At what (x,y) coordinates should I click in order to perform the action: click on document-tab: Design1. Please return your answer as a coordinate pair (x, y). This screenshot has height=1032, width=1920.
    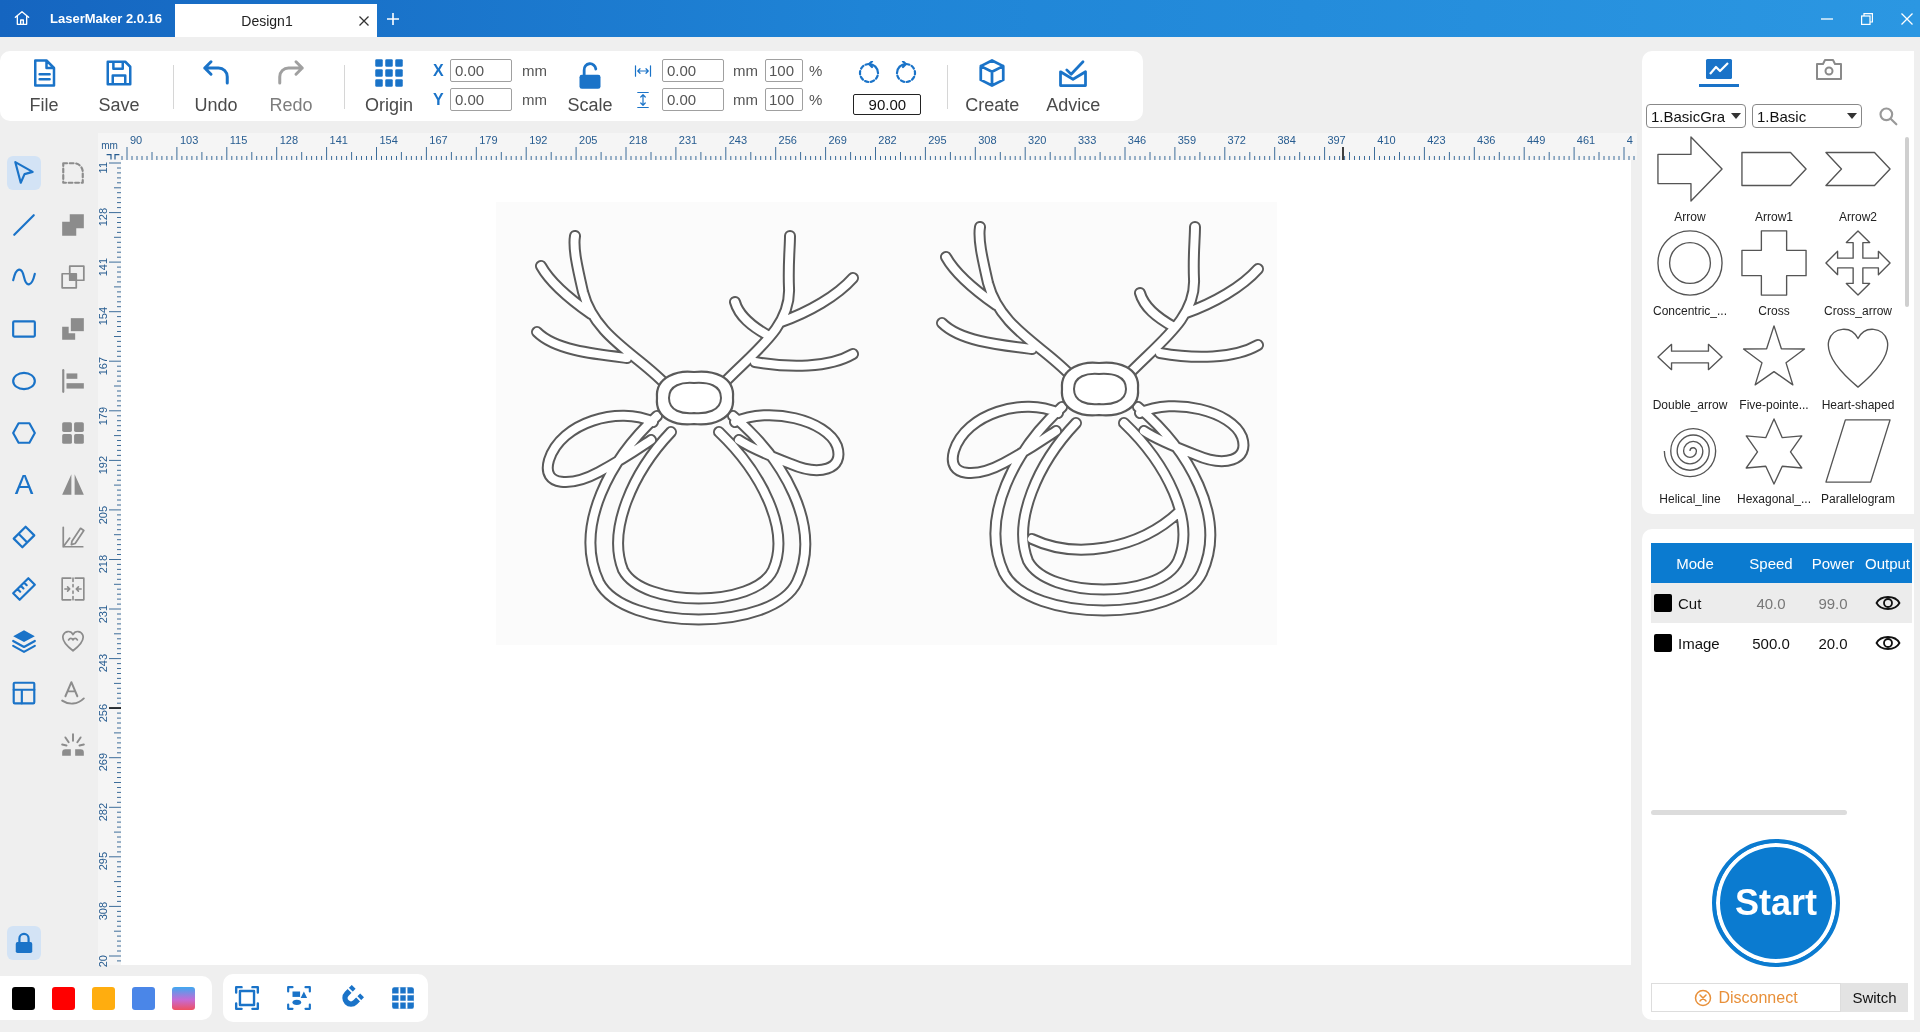
    Looking at the image, I should click on (276, 20).